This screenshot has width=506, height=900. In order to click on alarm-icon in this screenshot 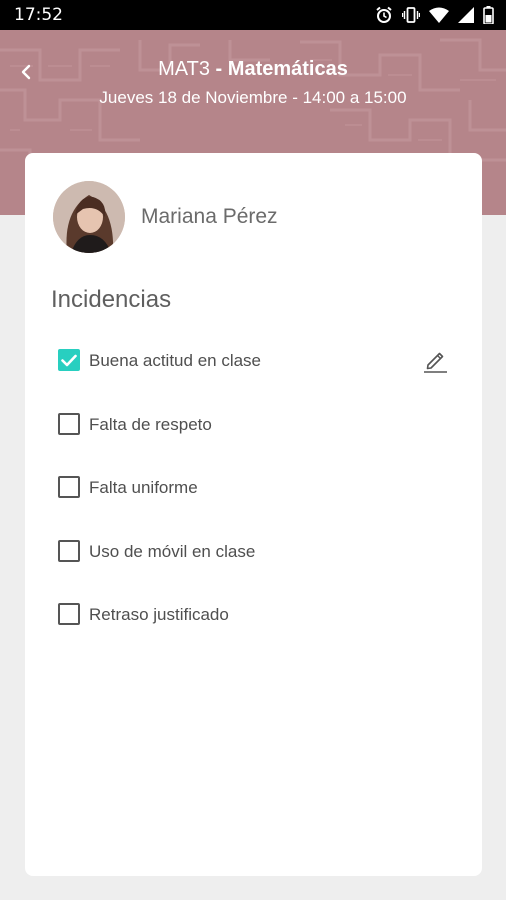, I will do `click(384, 15)`.